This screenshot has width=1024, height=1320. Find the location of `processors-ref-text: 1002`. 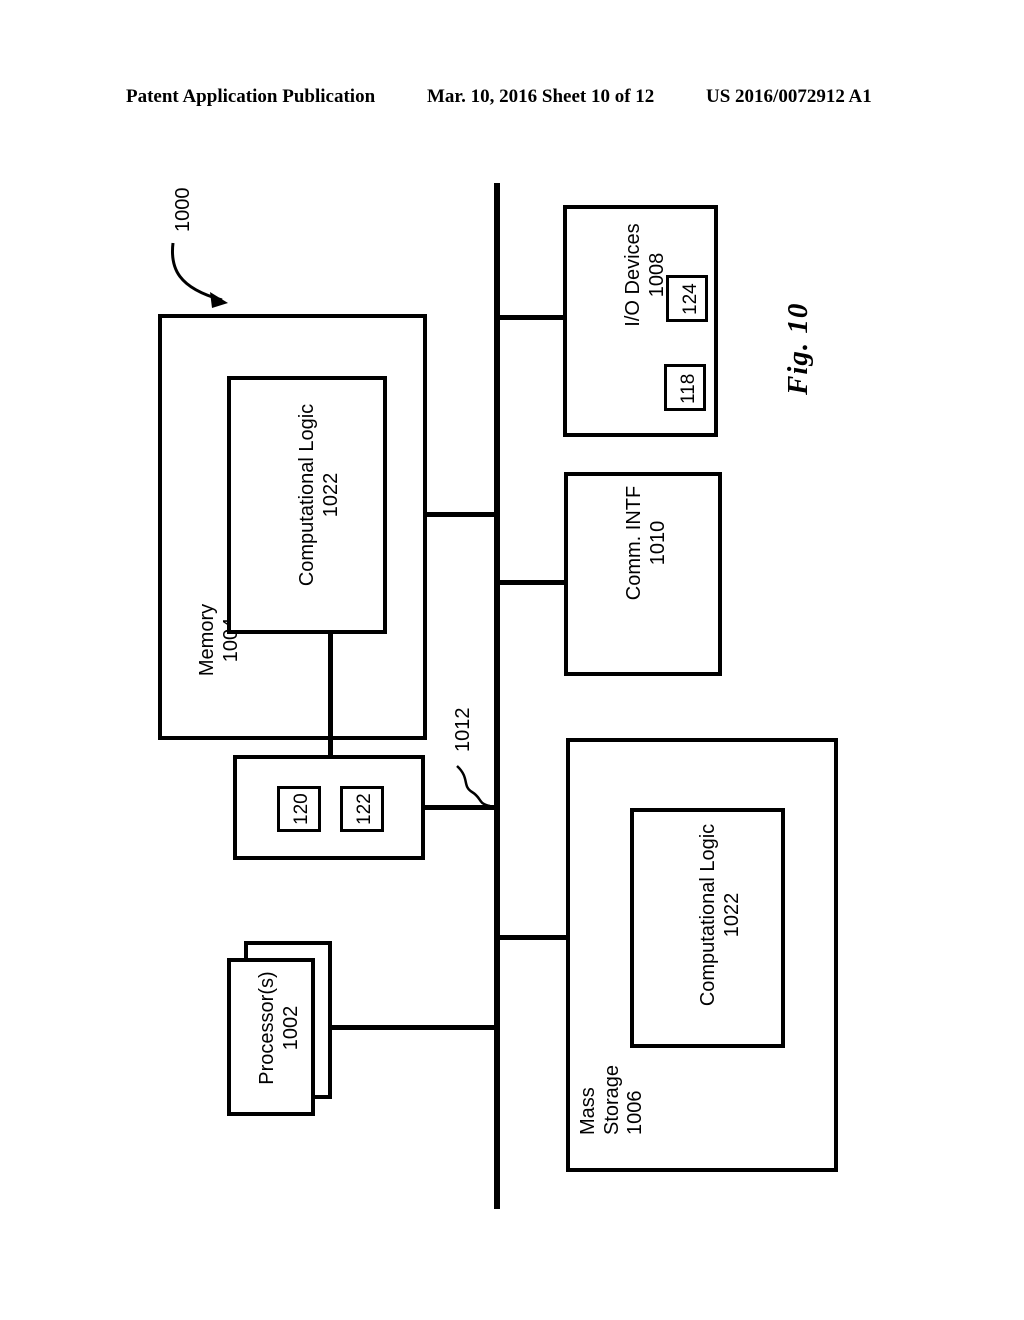

processors-ref-text: 1002 is located at coordinates (290, 1028).